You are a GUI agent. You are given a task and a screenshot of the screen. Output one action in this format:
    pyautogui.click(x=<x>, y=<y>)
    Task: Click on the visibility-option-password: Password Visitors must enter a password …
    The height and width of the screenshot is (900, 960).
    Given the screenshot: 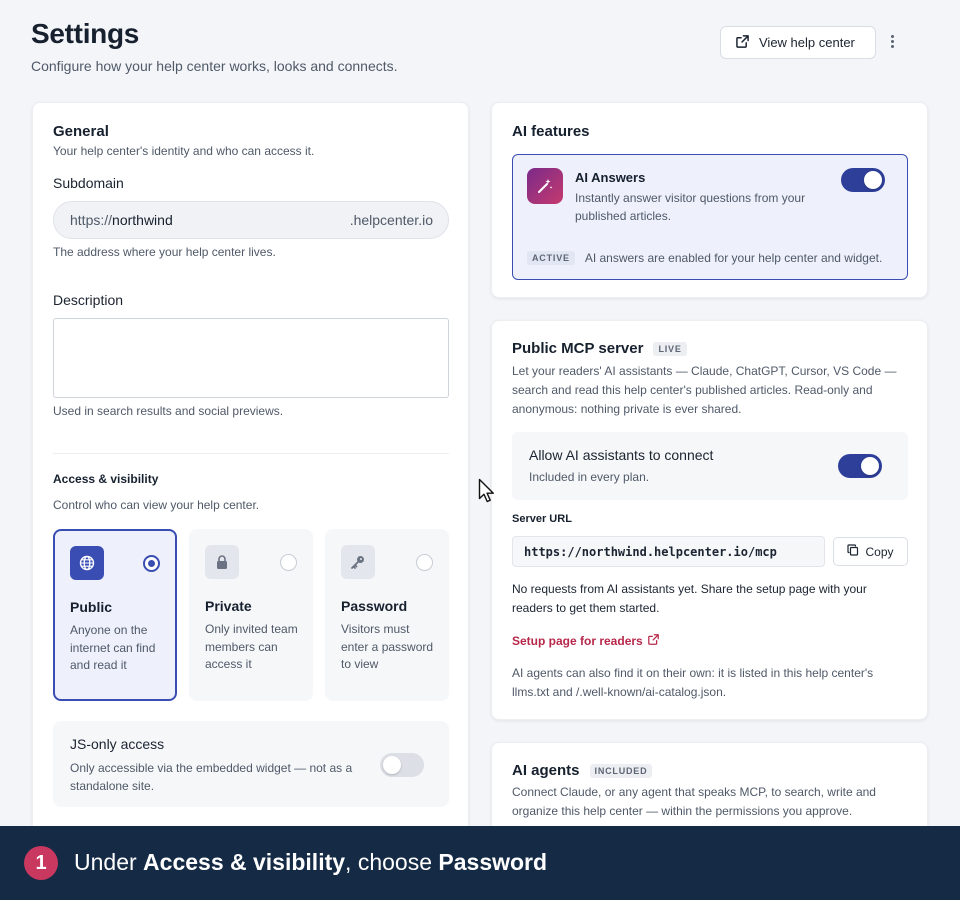 What is the action you would take?
    pyautogui.click(x=387, y=615)
    